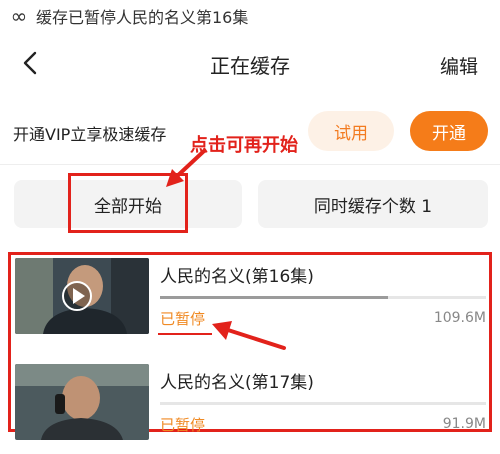 This screenshot has height=454, width=500. Describe the element at coordinates (464, 424) in the screenshot. I see `file-size: 91.9M` at that location.